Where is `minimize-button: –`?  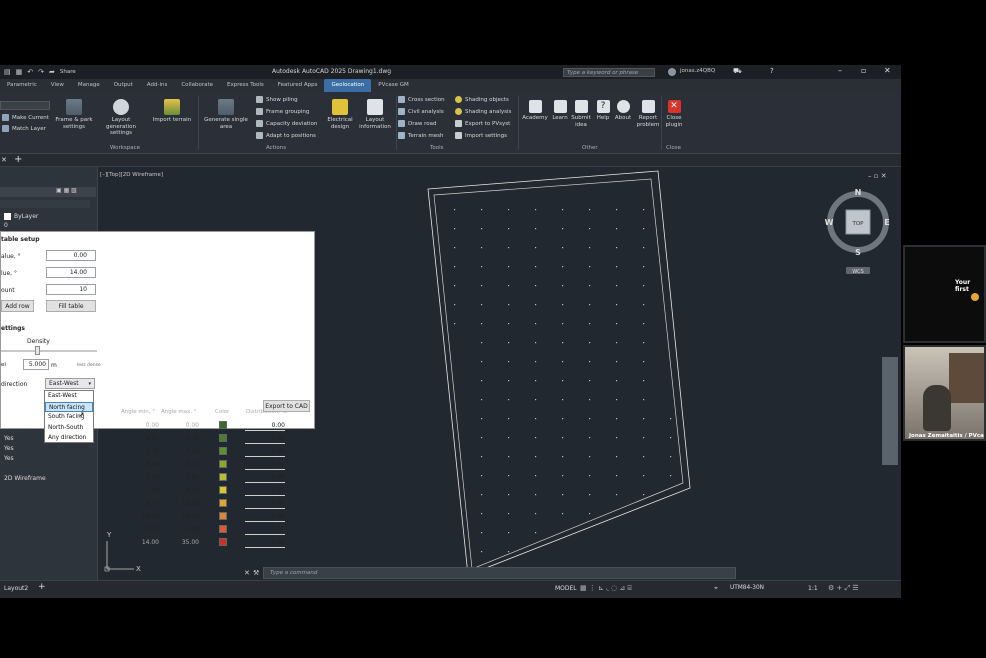 minimize-button: – is located at coordinates (840, 70).